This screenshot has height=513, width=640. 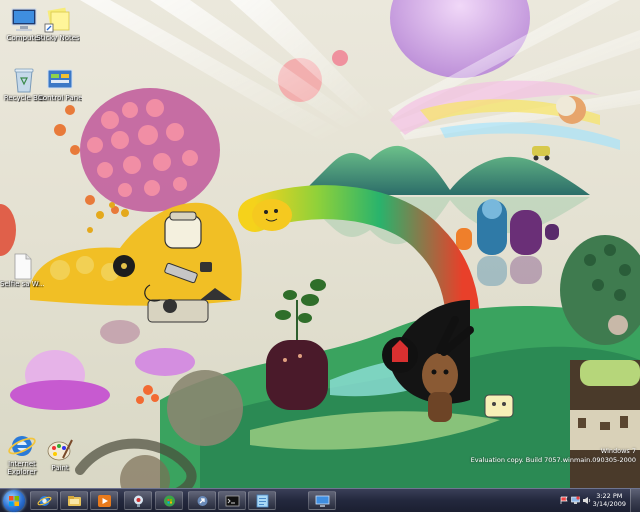 What do you see at coordinates (58, 38) in the screenshot?
I see `desktop-icon-label: Sticky Notes` at bounding box center [58, 38].